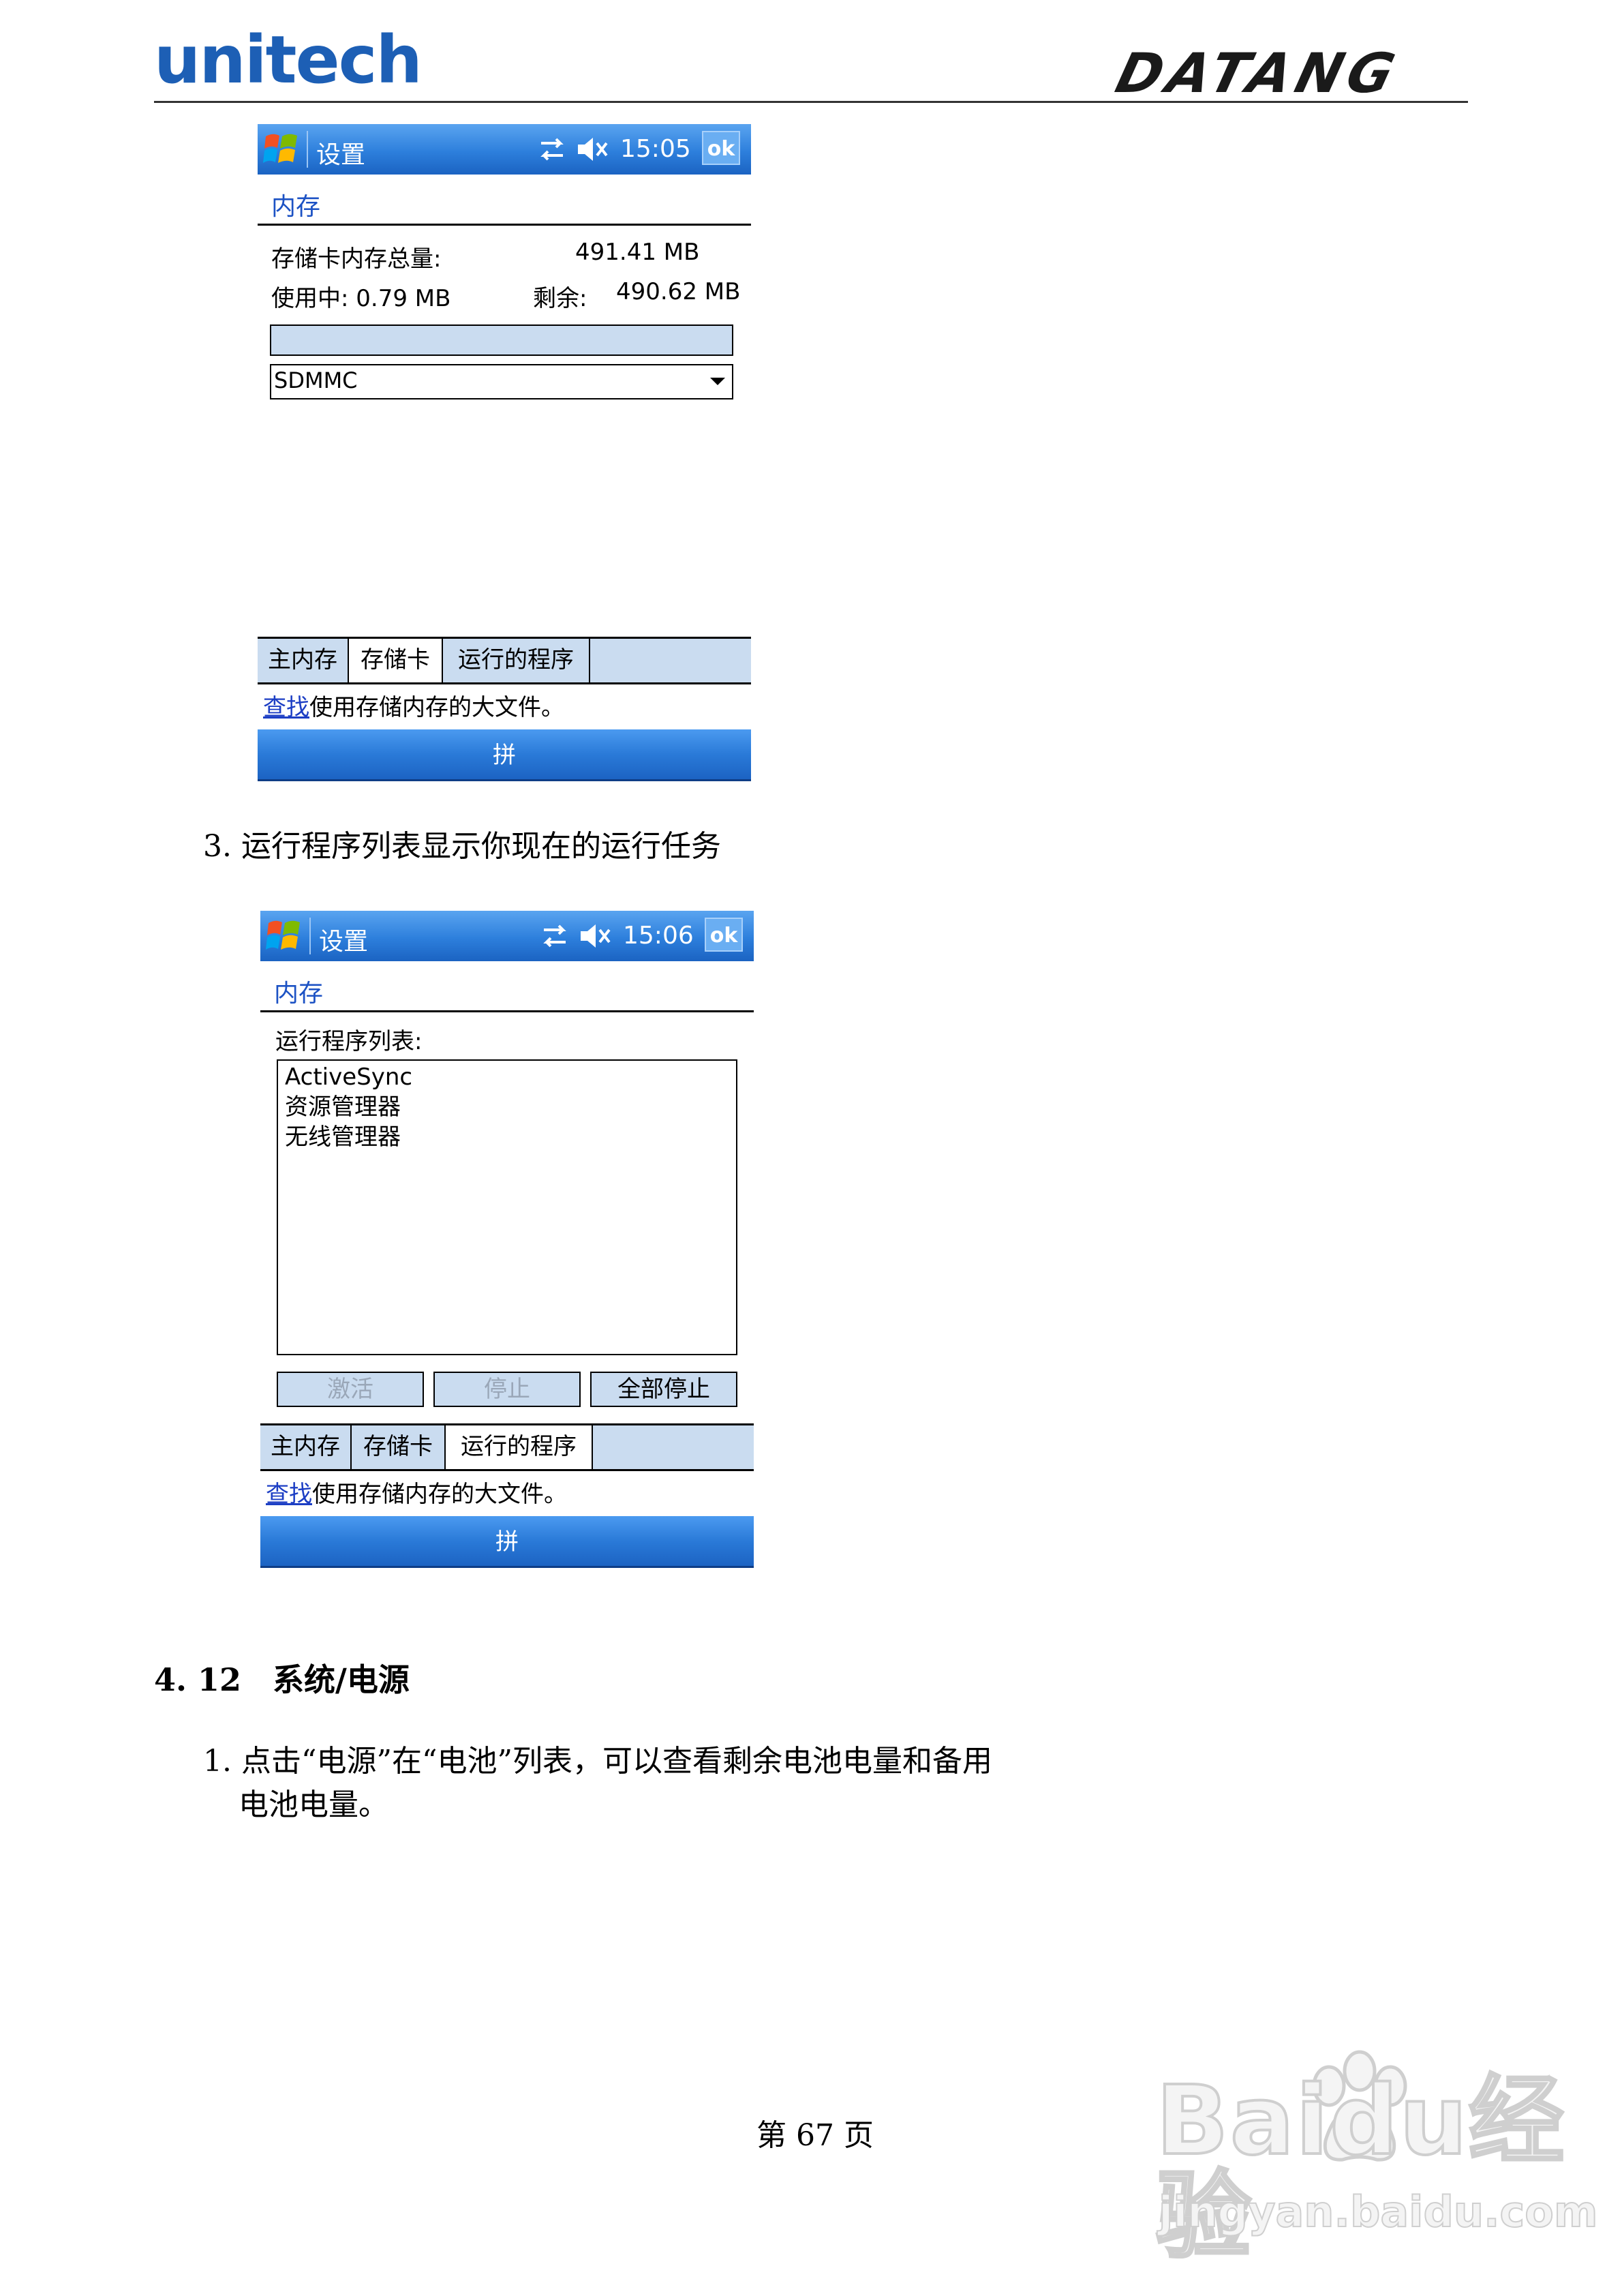  Describe the element at coordinates (1378, 2212) in the screenshot. I see `watermark-url: jingyan.baidu.com` at that location.